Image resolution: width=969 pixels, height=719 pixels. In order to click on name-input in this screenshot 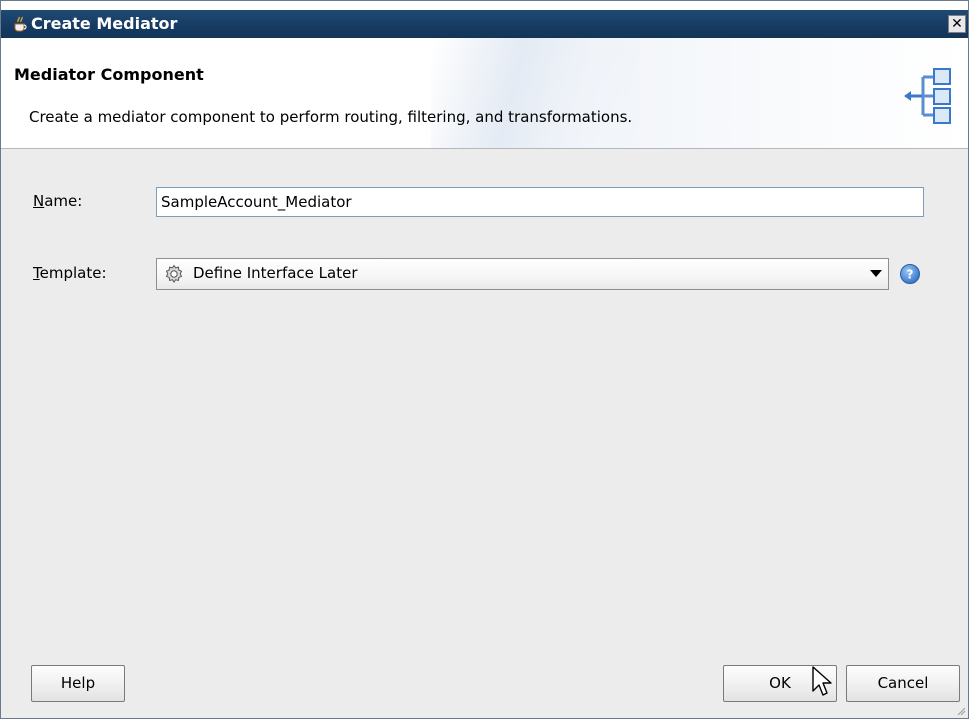, I will do `click(540, 202)`.